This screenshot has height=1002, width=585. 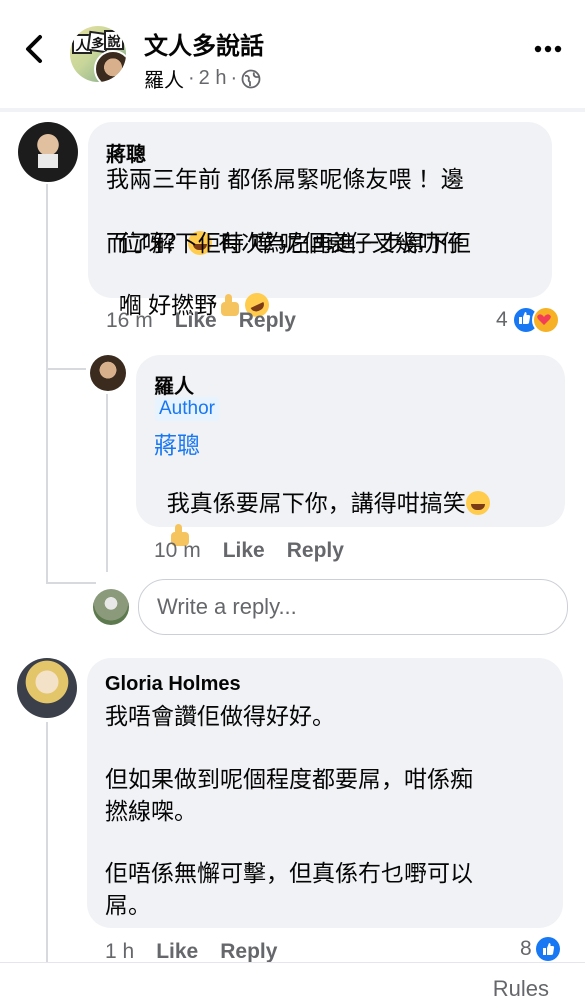 I want to click on laughing-emoji-icon, so click(x=477, y=502).